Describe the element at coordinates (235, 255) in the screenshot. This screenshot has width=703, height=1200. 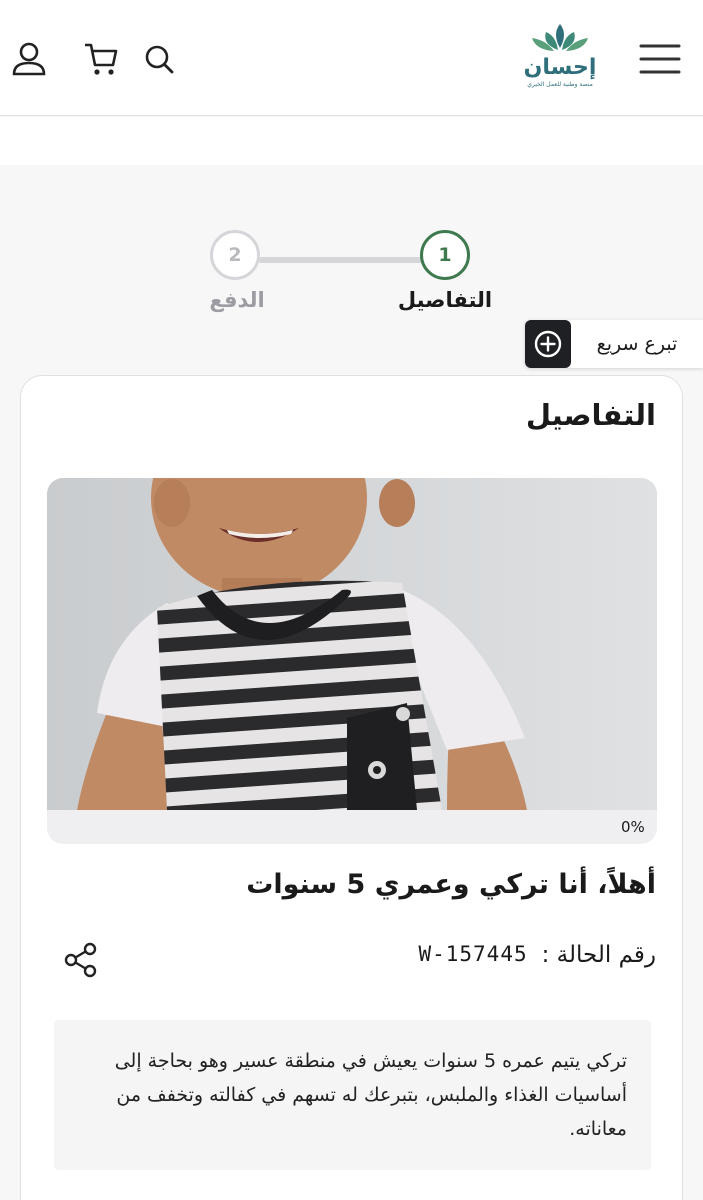
I see `step-2-circle: 2` at that location.